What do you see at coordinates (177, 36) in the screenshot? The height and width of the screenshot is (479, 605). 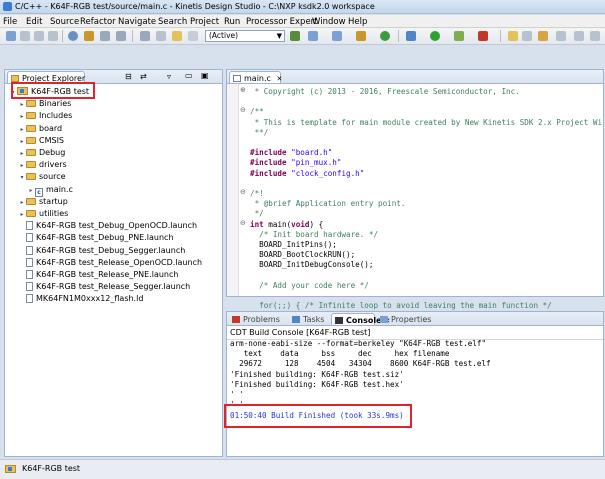 I see `sparkle-icon` at bounding box center [177, 36].